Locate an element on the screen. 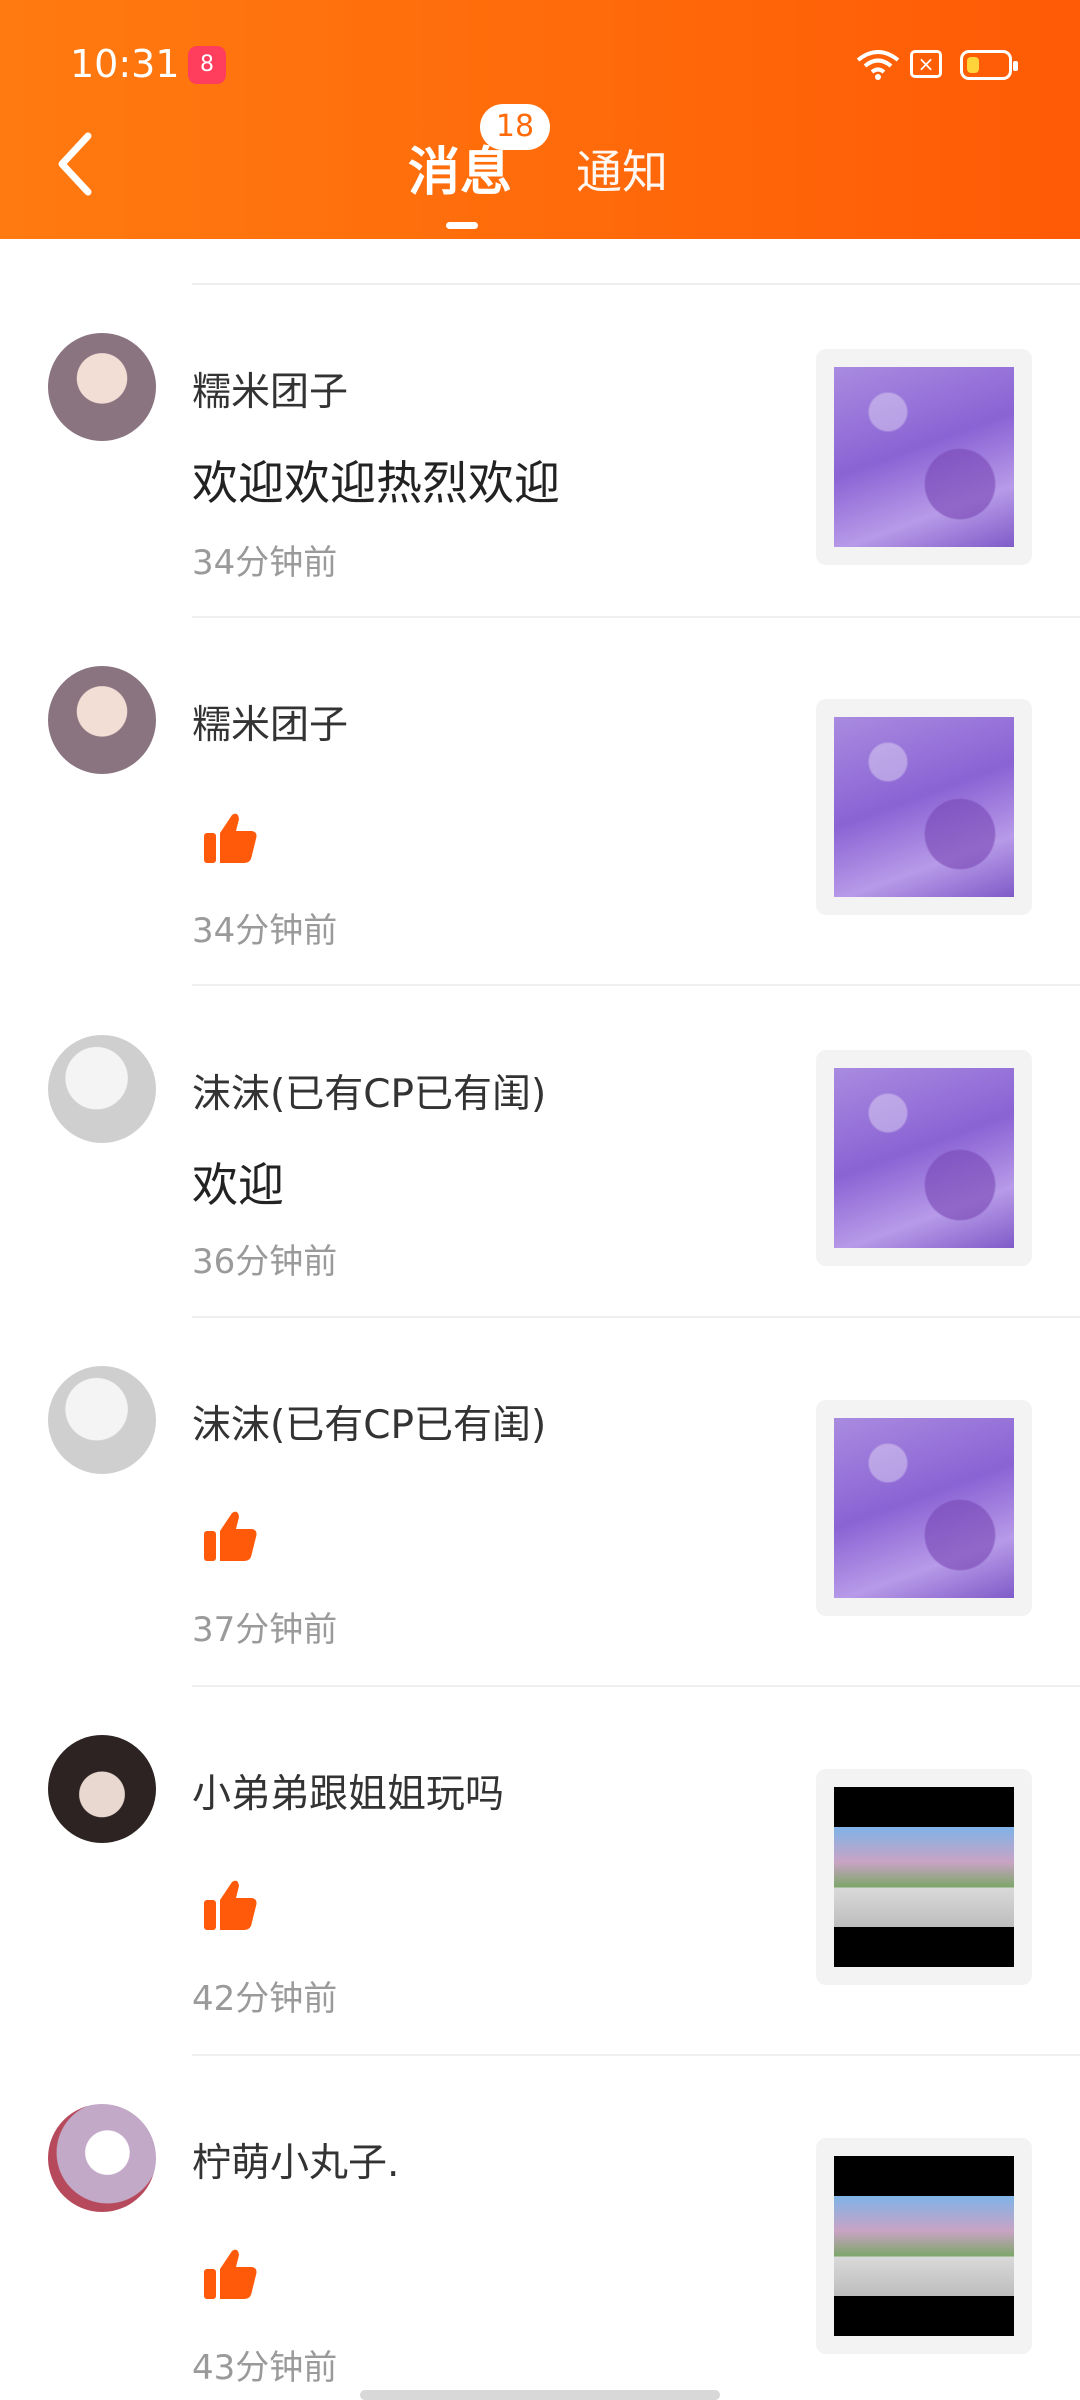 The image size is (1080, 2400). timestamp: 37分钟前 is located at coordinates (265, 1630).